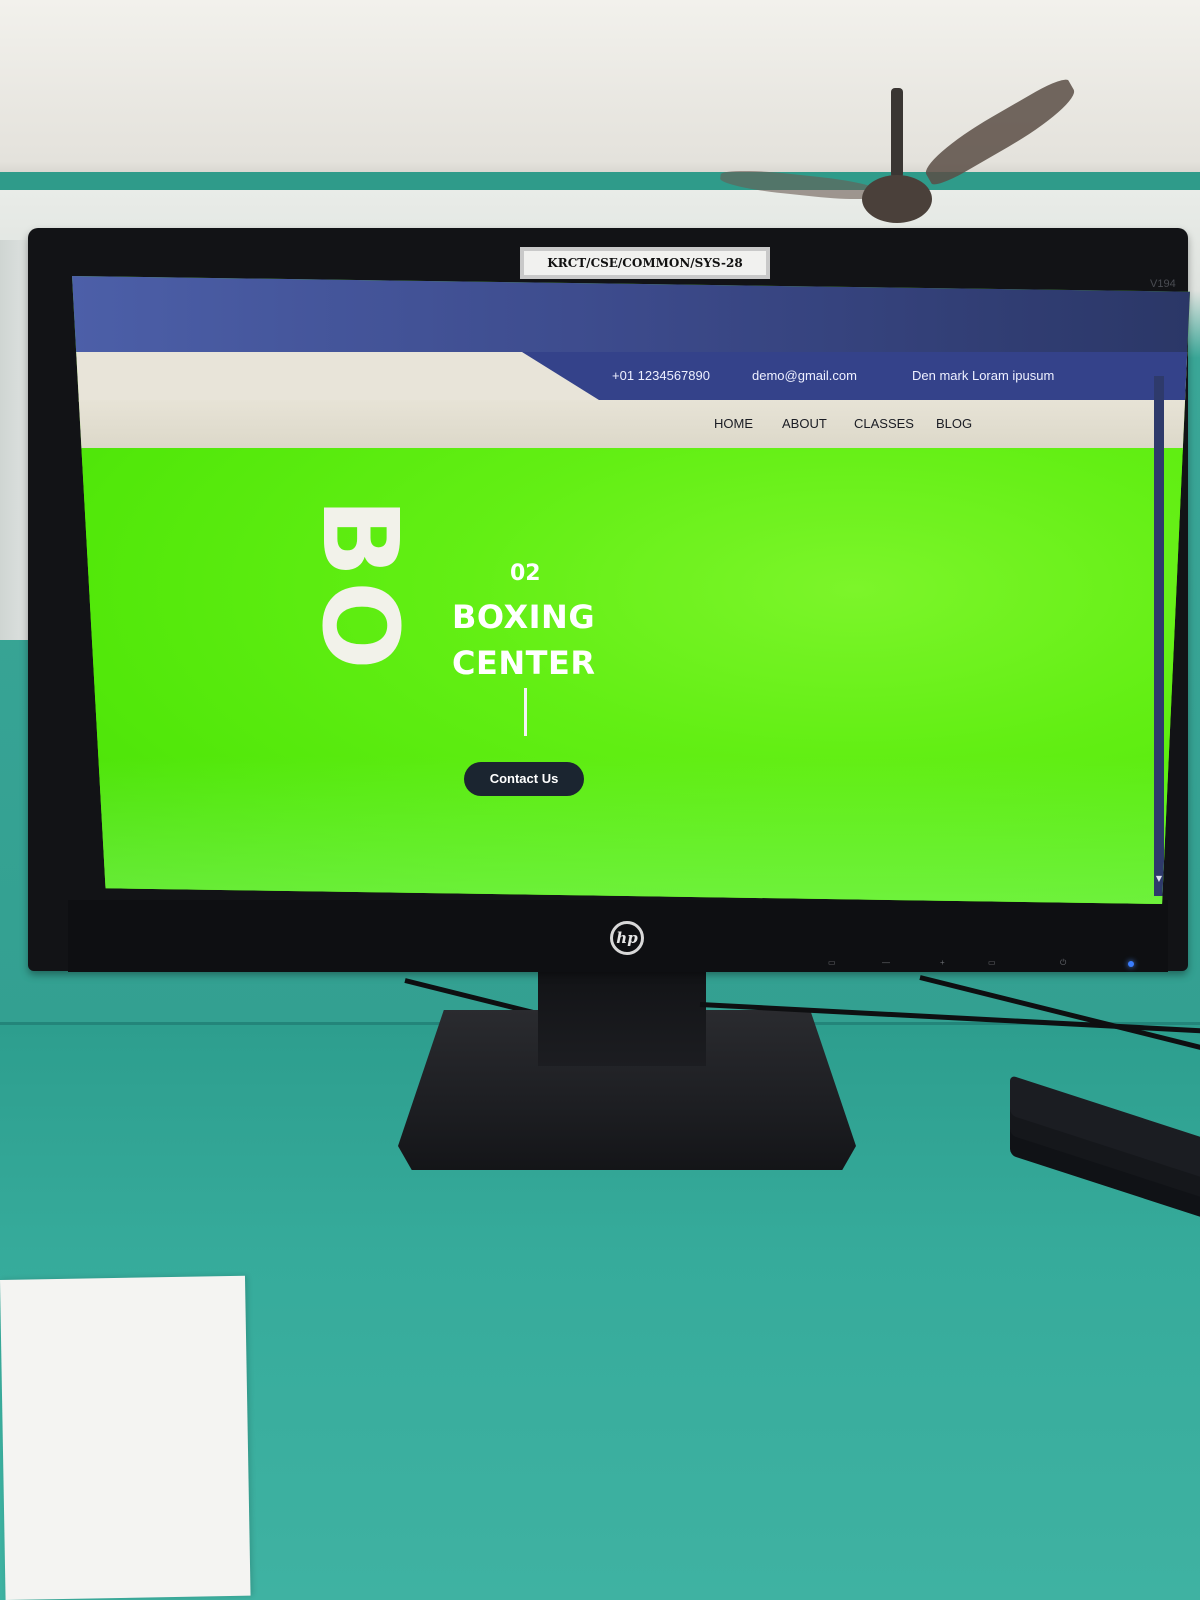 Image resolution: width=1200 pixels, height=1600 pixels. What do you see at coordinates (942, 962) in the screenshot?
I see `monitor-button-icon: +` at bounding box center [942, 962].